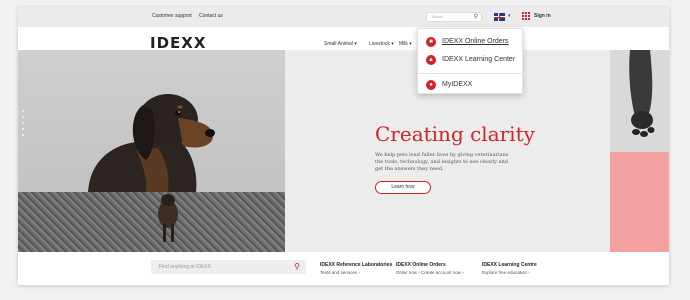 This screenshot has height=300, width=690. I want to click on dachshund-photo, so click(151, 143).